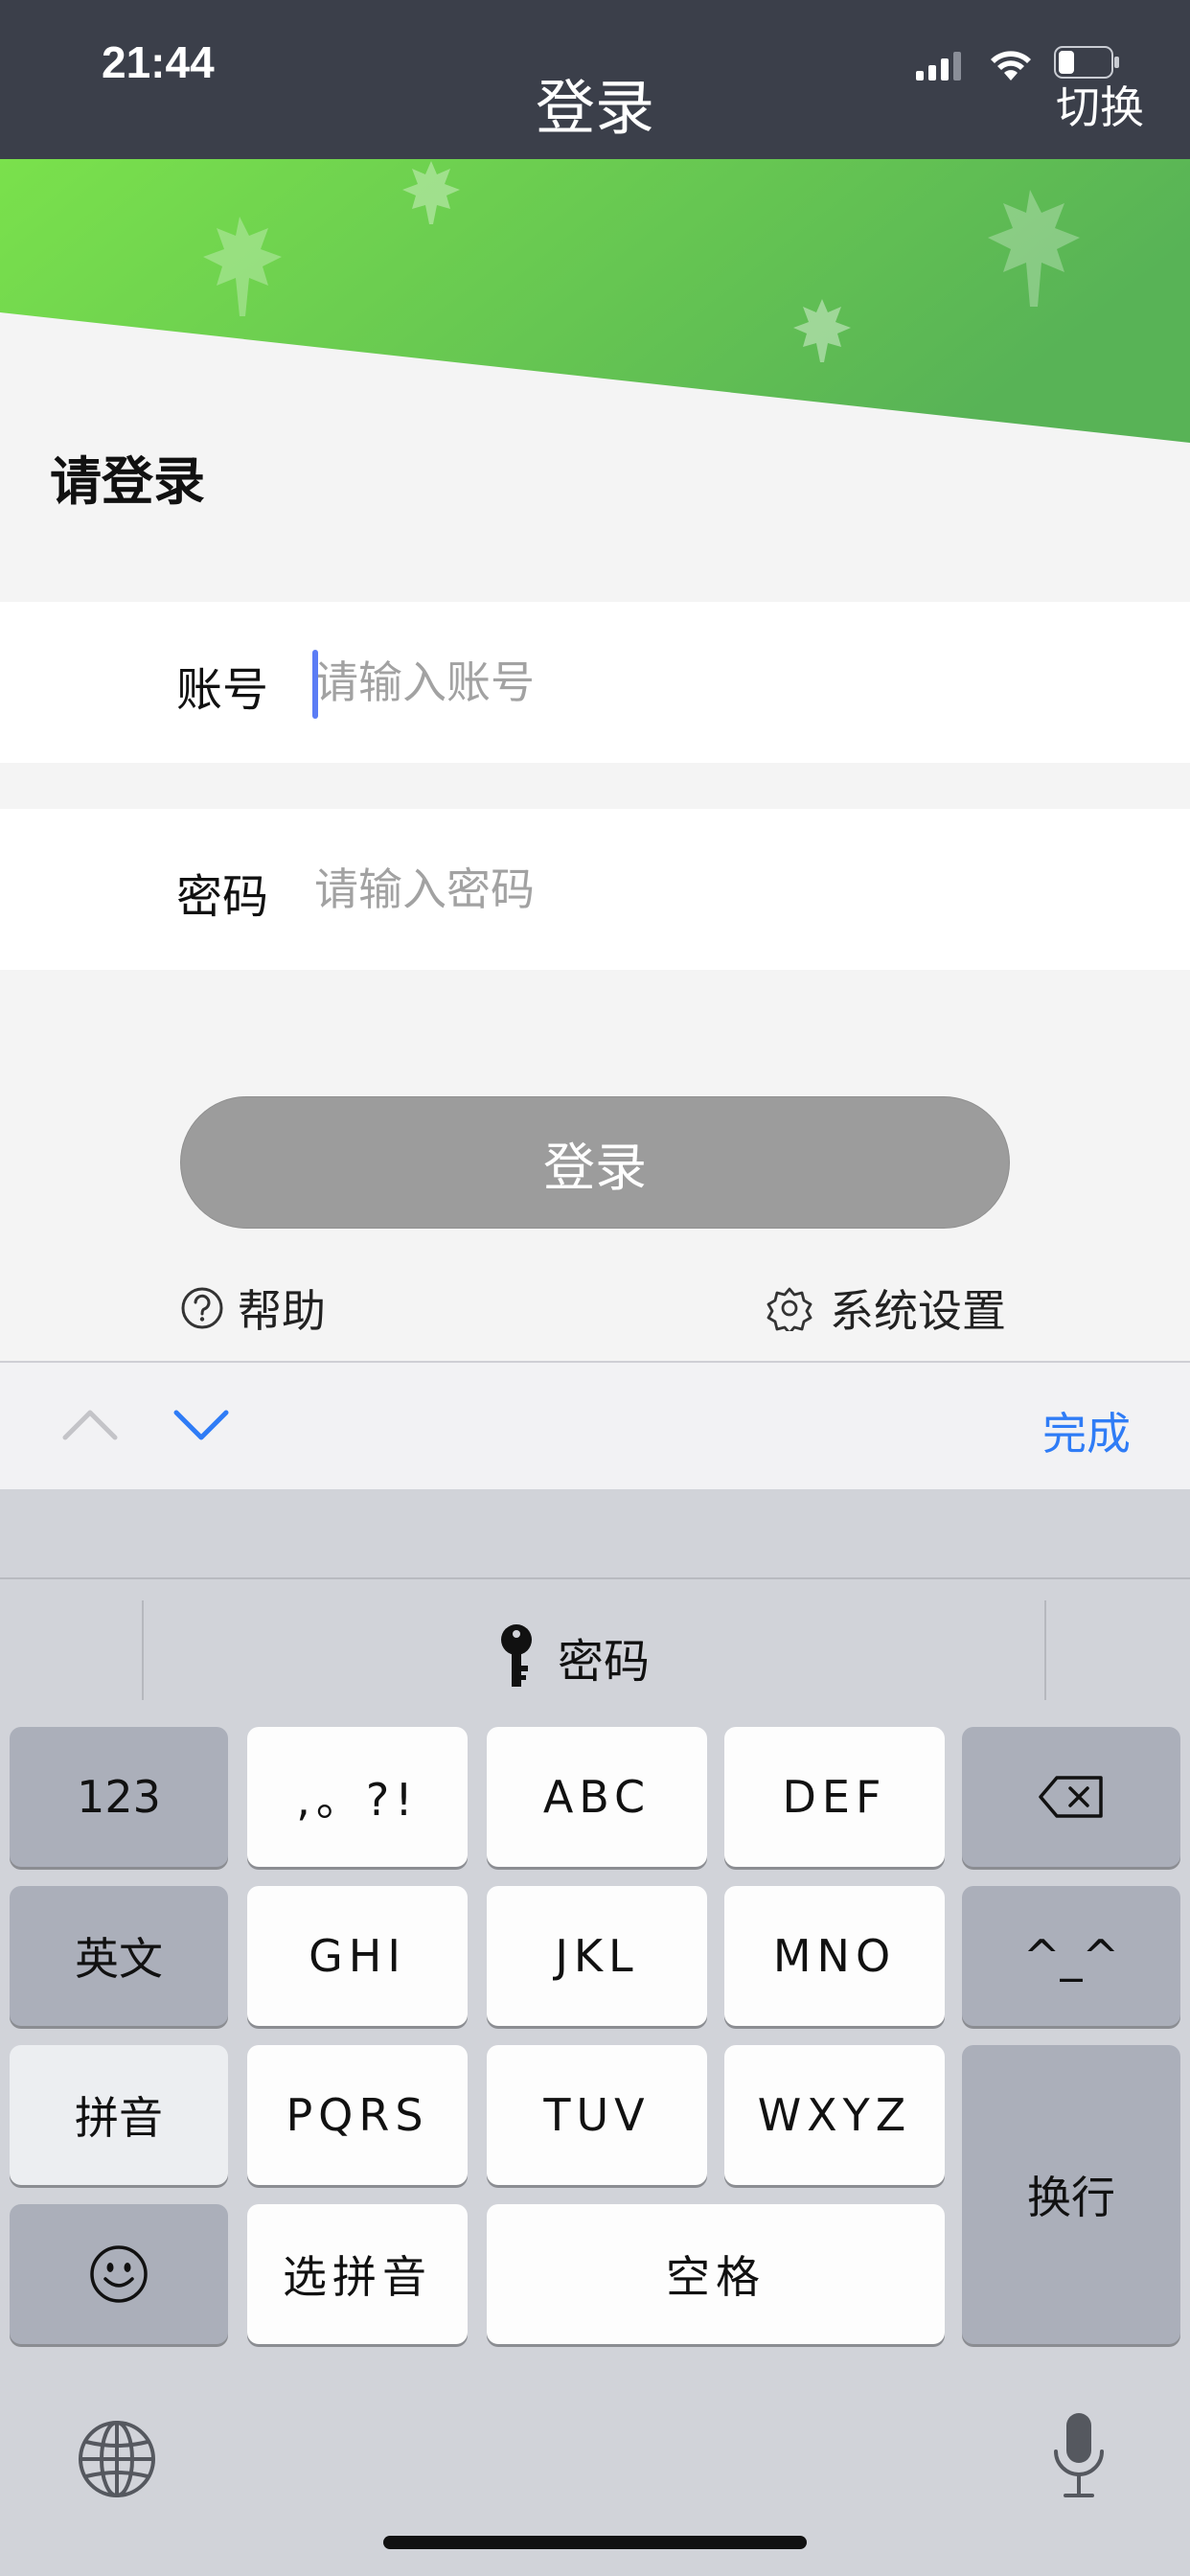 The image size is (1190, 2576). Describe the element at coordinates (358, 1797) in the screenshot. I see `key-punctuation: ,。?!` at that location.